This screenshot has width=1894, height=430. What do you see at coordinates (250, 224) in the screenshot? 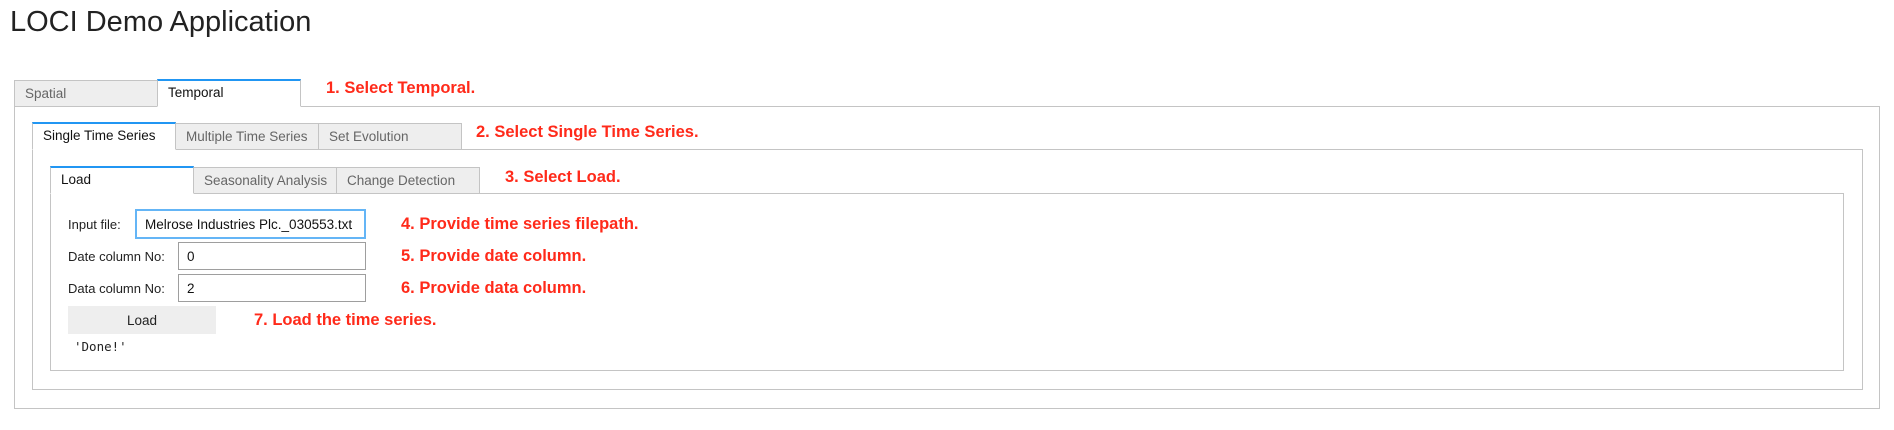
I see `input-file-field` at bounding box center [250, 224].